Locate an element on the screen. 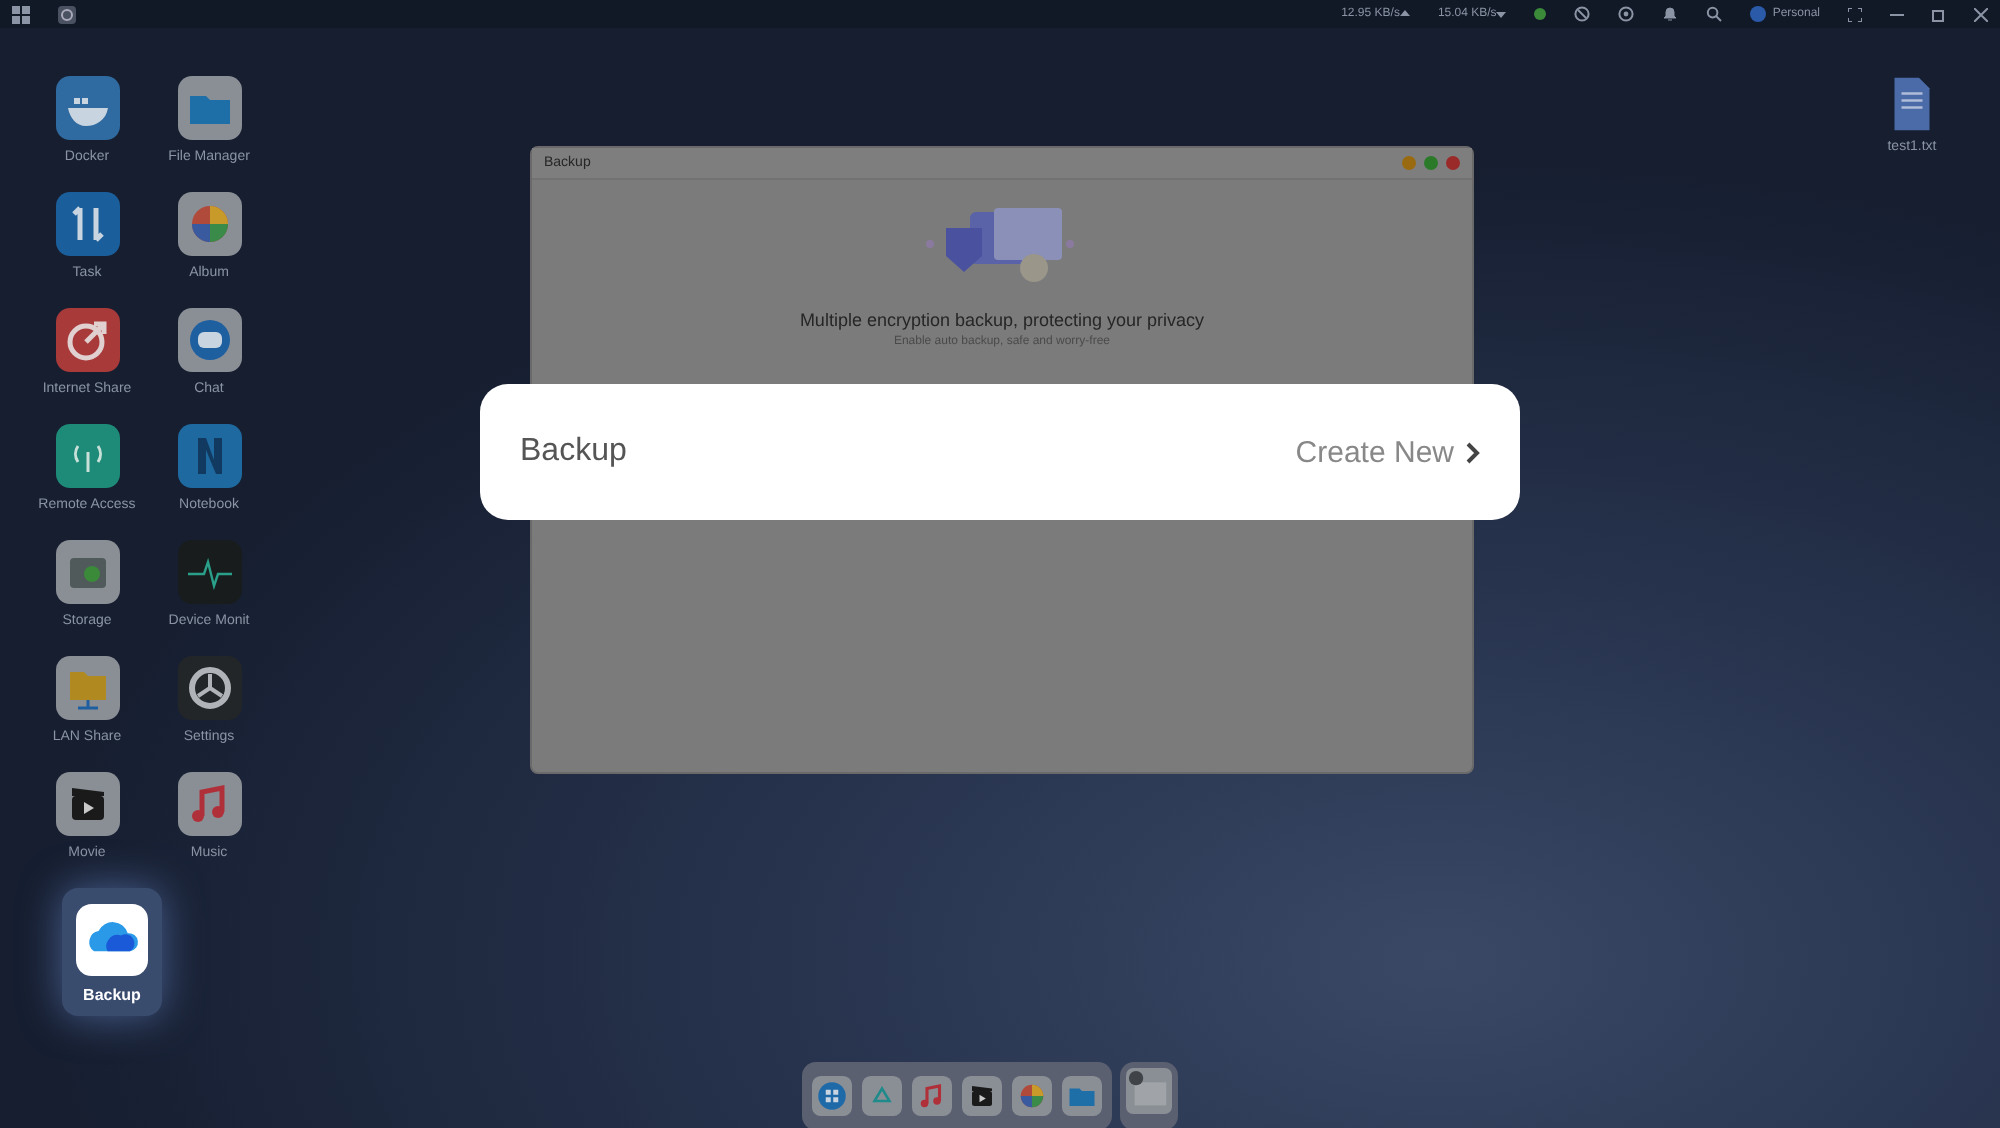 Image resolution: width=2000 pixels, height=1128 pixels. bell-icon is located at coordinates (1670, 14).